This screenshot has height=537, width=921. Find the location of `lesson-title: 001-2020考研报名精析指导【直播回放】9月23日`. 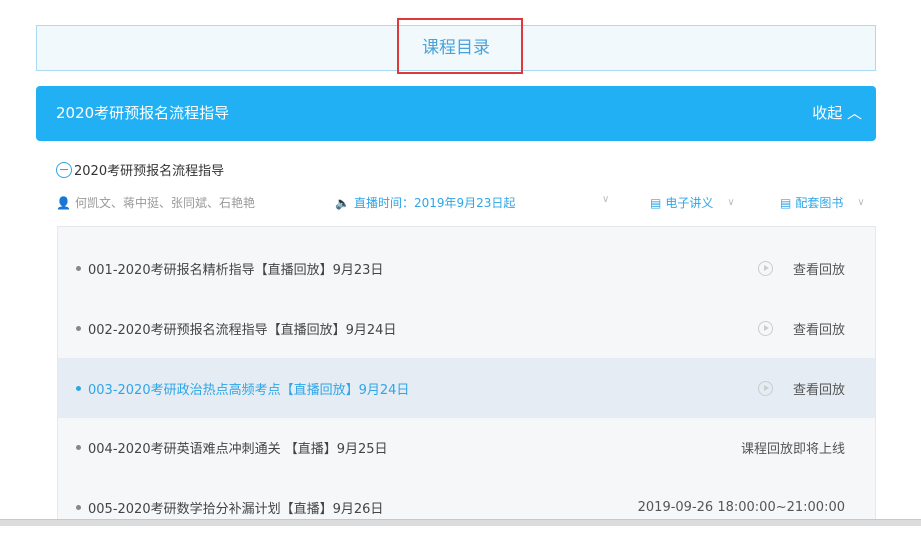

lesson-title: 001-2020考研报名精析指导【直播回放】9月23日 is located at coordinates (235, 268).